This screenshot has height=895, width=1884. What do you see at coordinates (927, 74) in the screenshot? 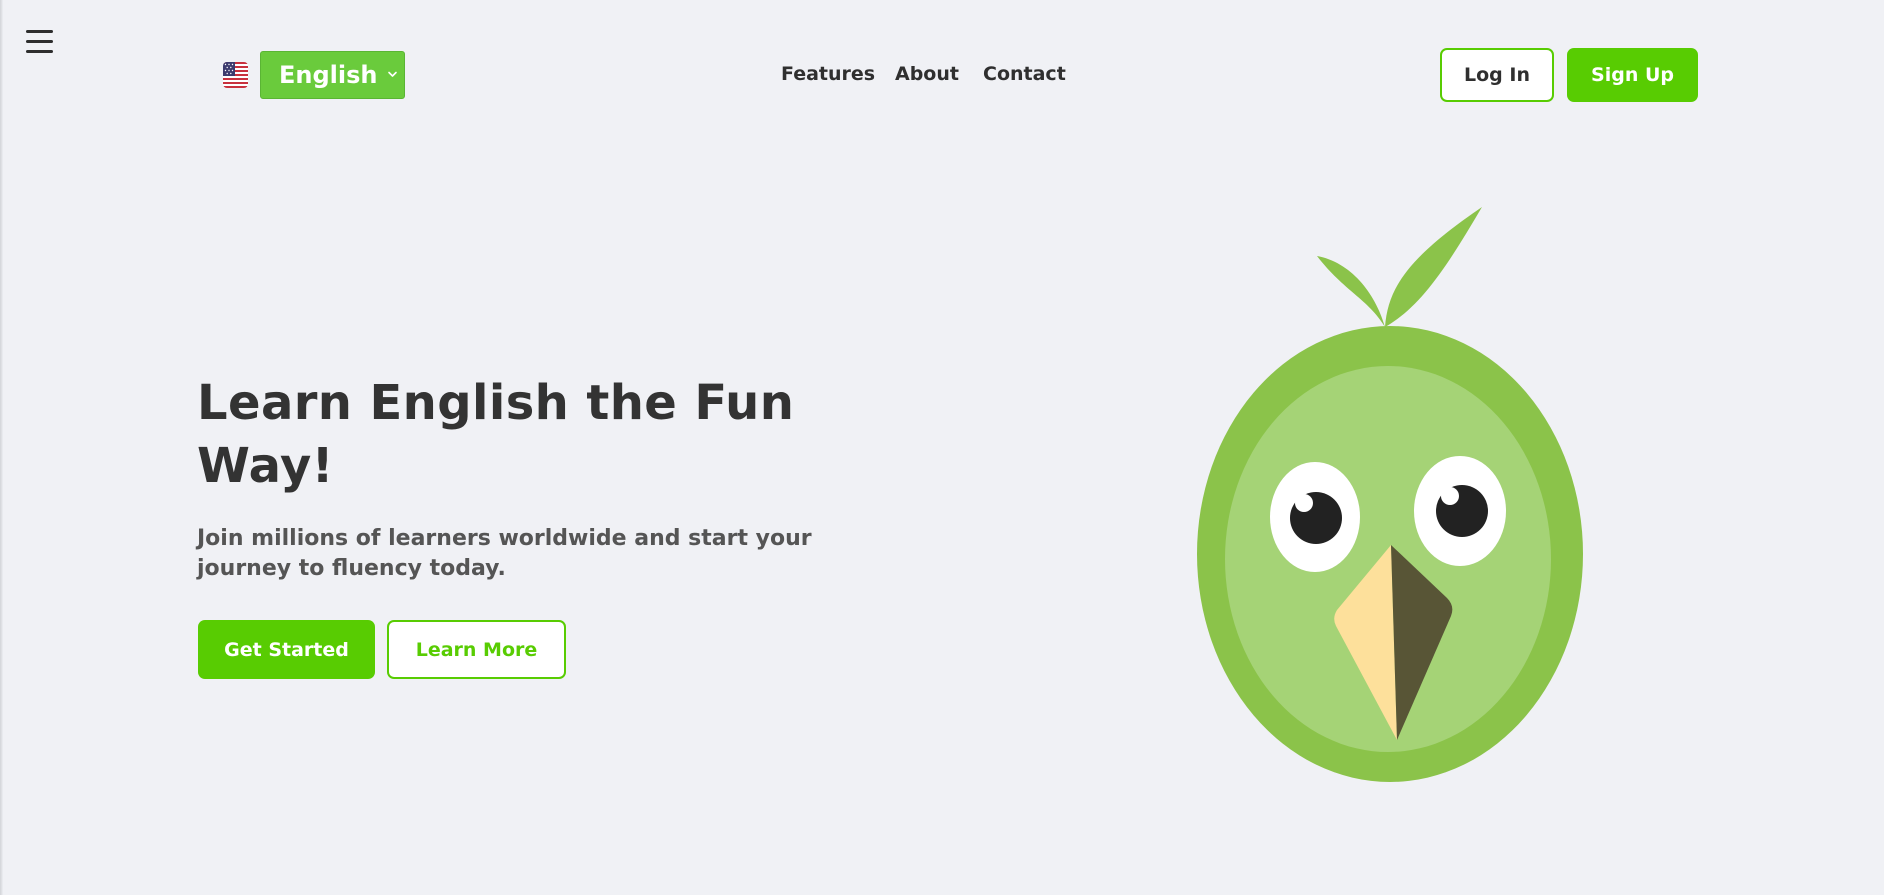
I see `nav-link-about: About` at bounding box center [927, 74].